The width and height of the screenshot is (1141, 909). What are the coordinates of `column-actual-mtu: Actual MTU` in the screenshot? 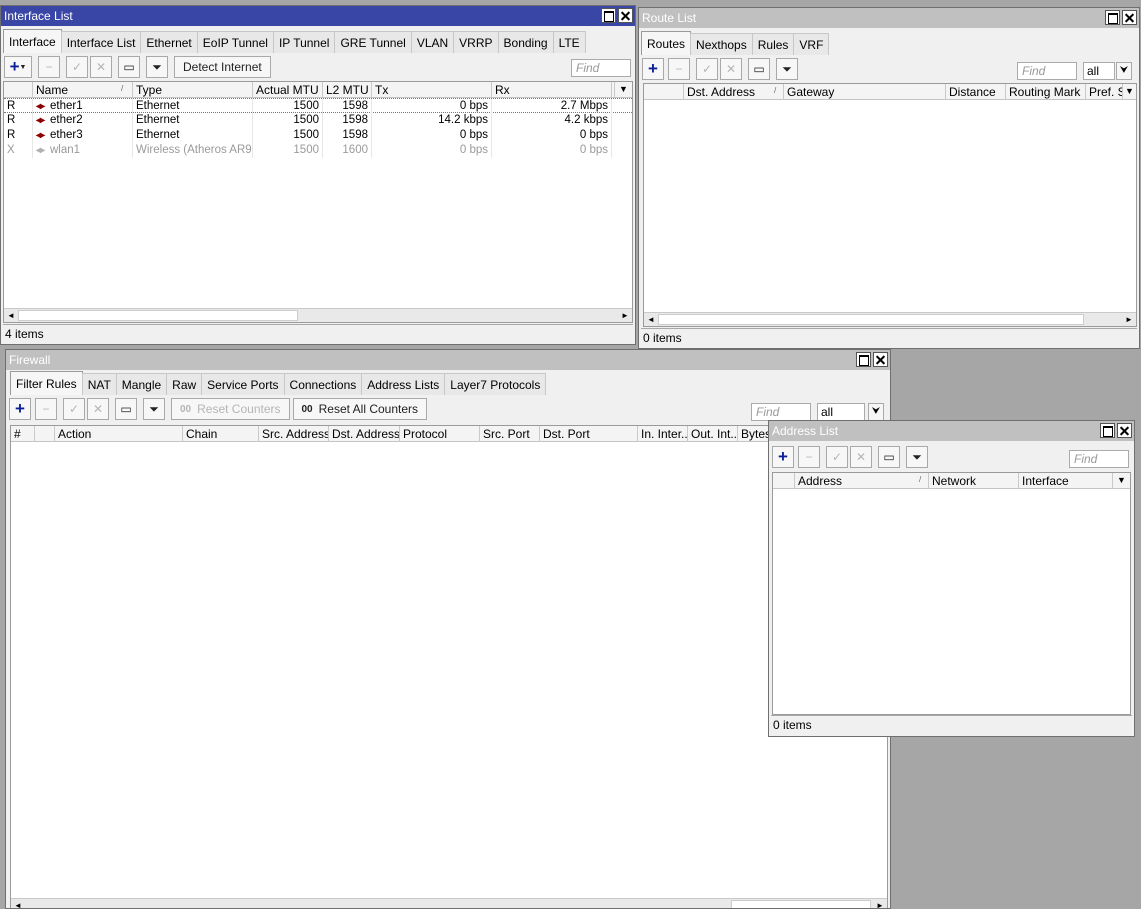 It's located at (288, 90).